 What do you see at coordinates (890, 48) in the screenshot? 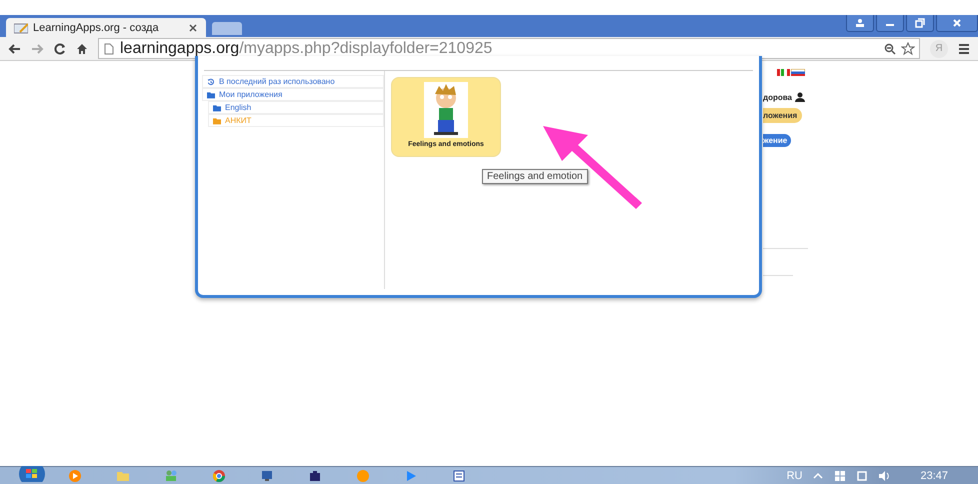
I see `zoom-out-icon` at bounding box center [890, 48].